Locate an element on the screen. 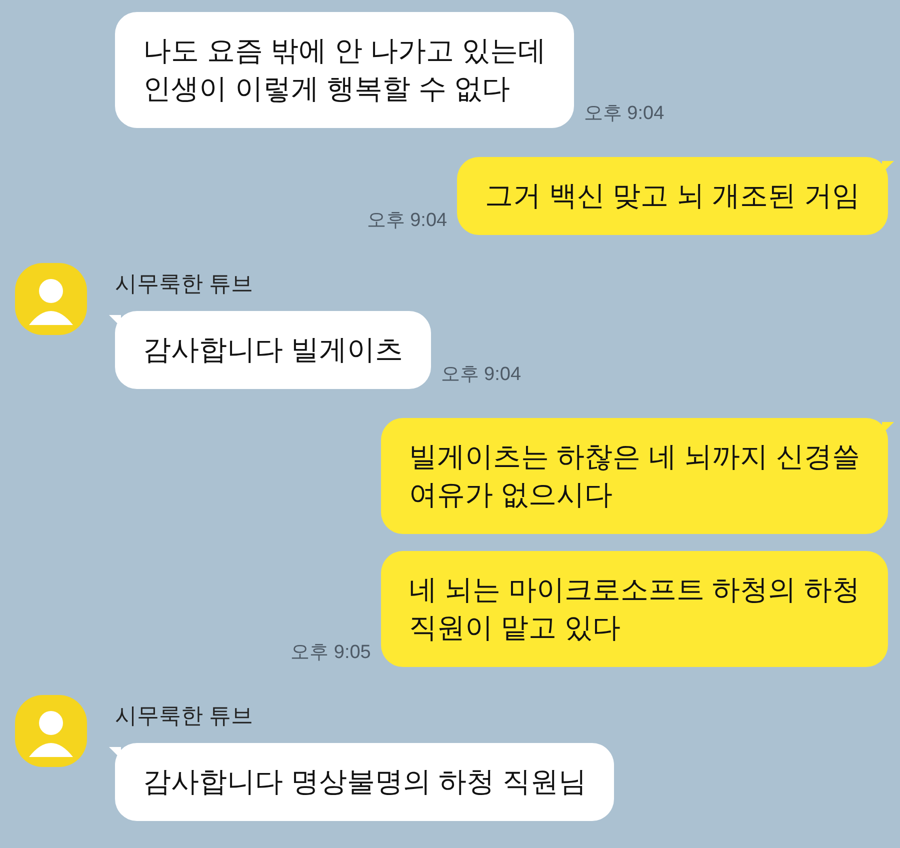 The height and width of the screenshot is (848, 900). message-time: 오후 9:05 is located at coordinates (330, 653).